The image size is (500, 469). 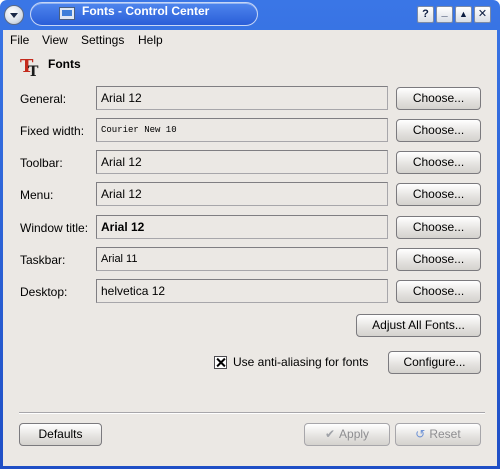 I want to click on menu-font-field: Arial 12, so click(x=242, y=194).